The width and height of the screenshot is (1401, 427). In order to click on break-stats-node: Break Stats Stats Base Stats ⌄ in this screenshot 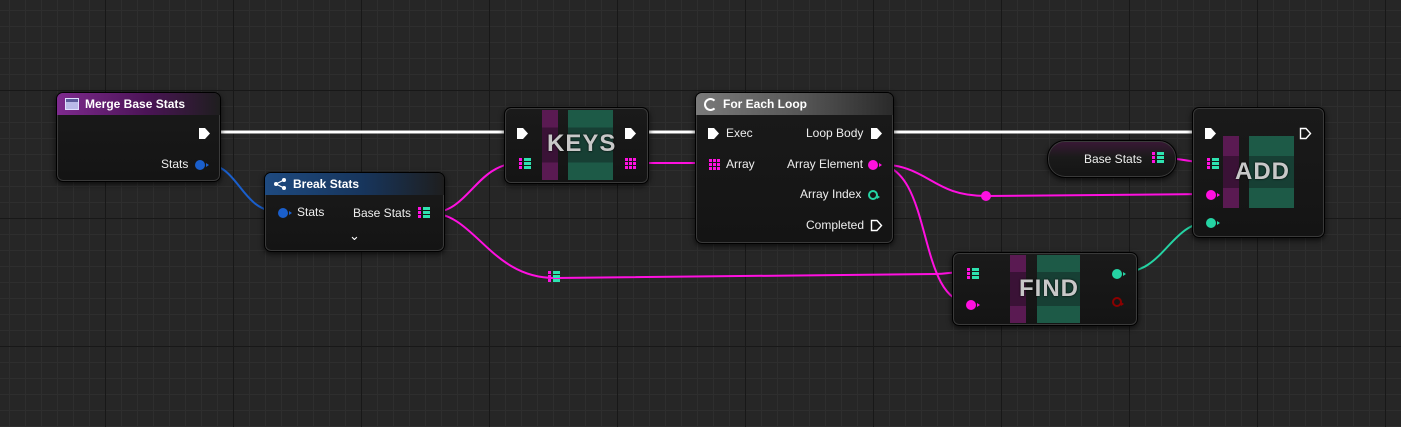, I will do `click(354, 212)`.